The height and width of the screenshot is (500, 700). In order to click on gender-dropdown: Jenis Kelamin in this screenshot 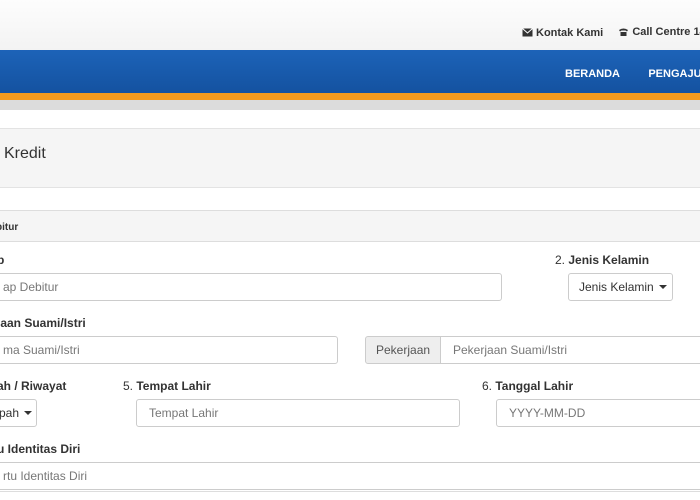, I will do `click(620, 287)`.